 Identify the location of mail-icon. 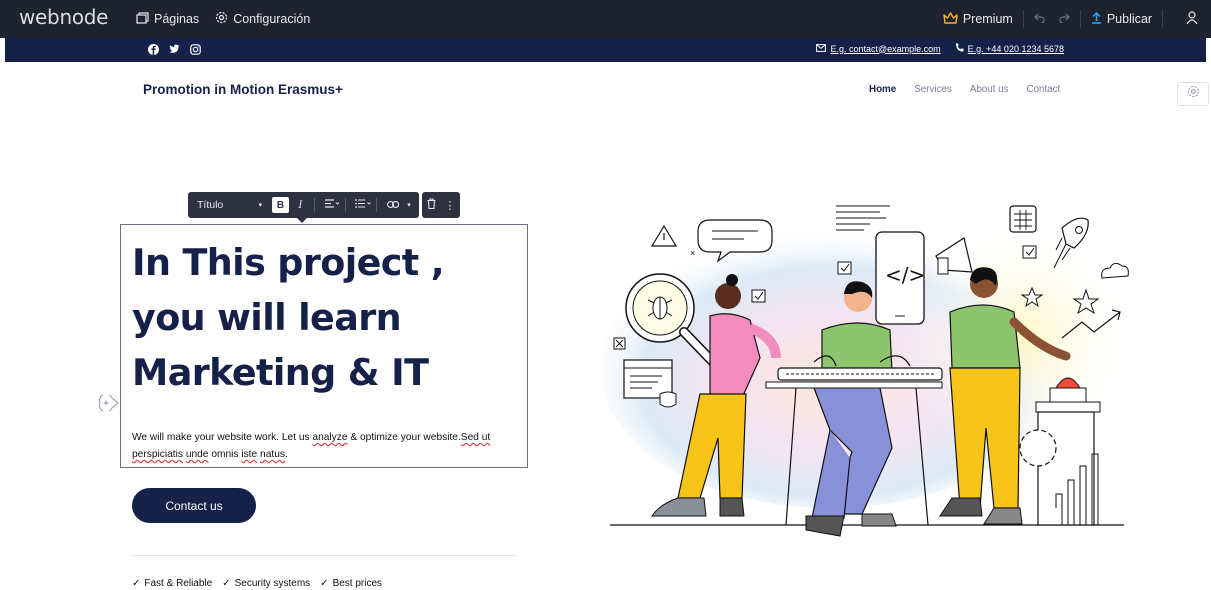
(821, 48).